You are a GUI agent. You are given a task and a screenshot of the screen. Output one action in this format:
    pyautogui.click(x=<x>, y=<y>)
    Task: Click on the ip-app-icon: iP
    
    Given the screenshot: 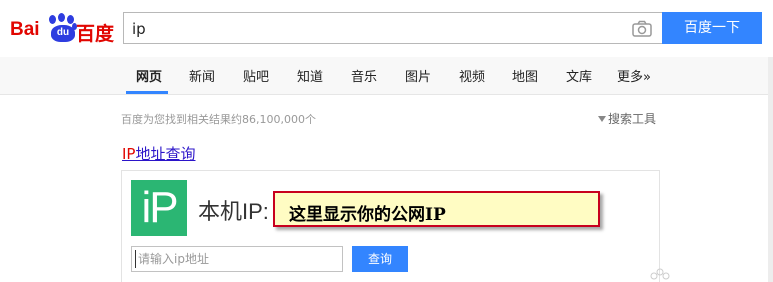 What is the action you would take?
    pyautogui.click(x=159, y=208)
    